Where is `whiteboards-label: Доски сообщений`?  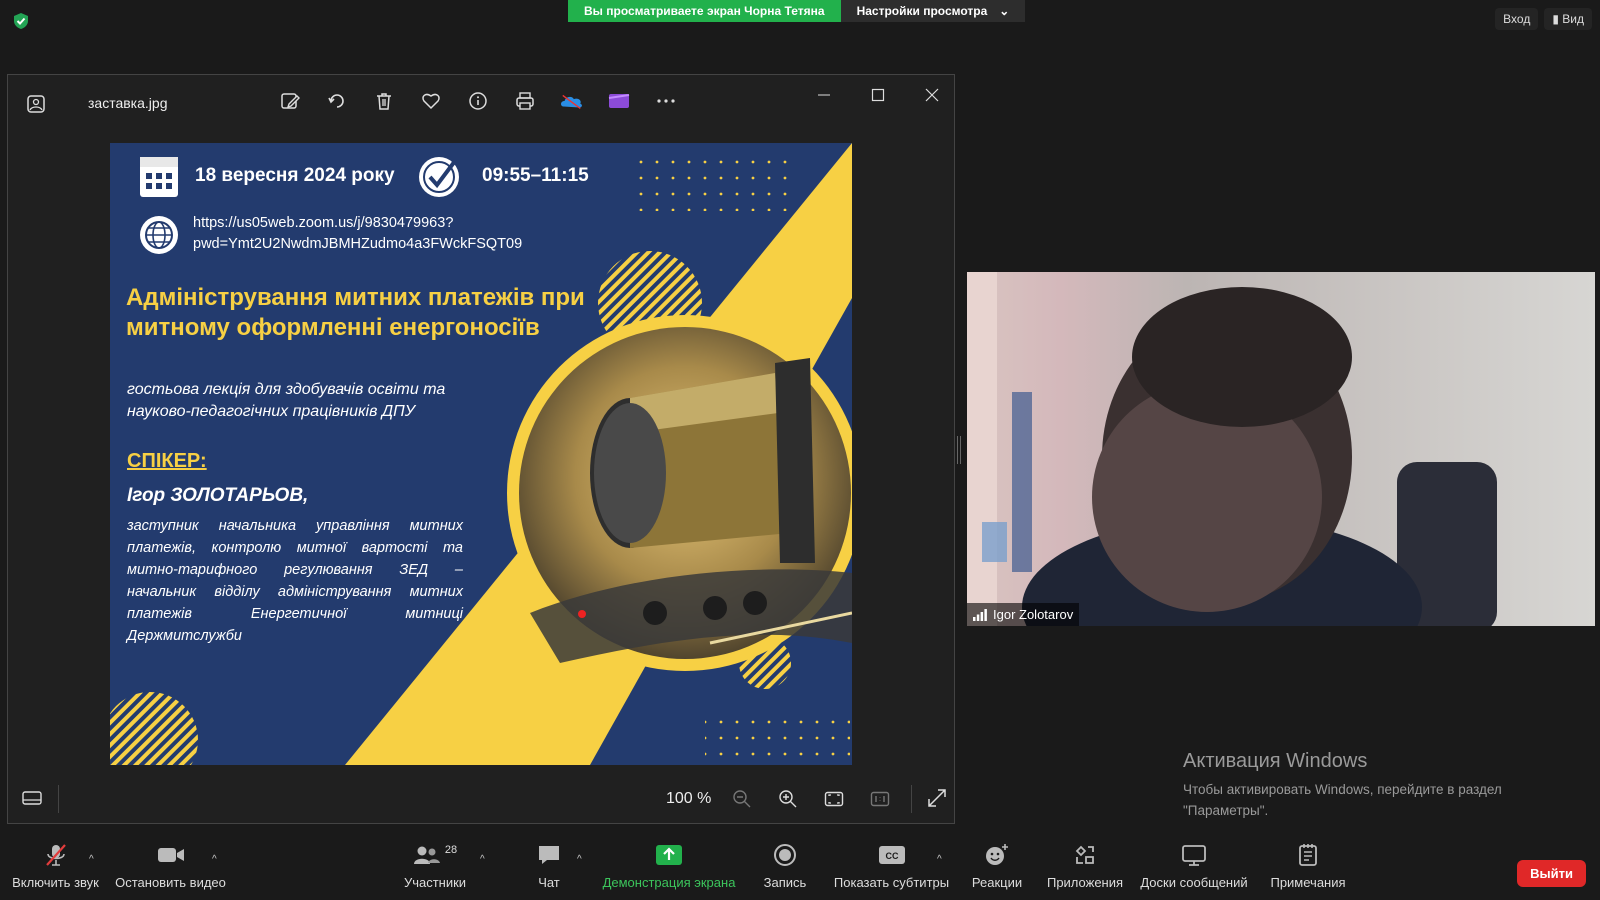 whiteboards-label: Доски сообщений is located at coordinates (1194, 882).